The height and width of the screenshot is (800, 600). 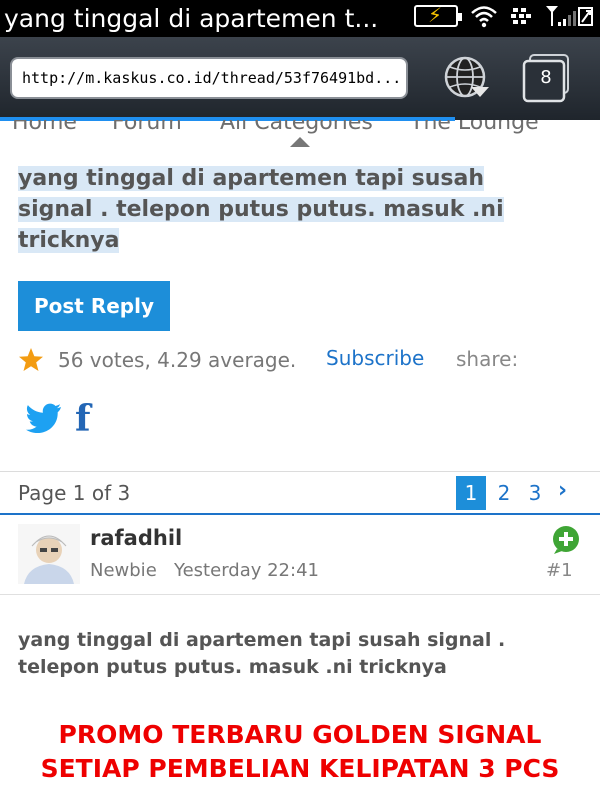 What do you see at coordinates (438, 15) in the screenshot?
I see `battery-charging-icon: ⚡` at bounding box center [438, 15].